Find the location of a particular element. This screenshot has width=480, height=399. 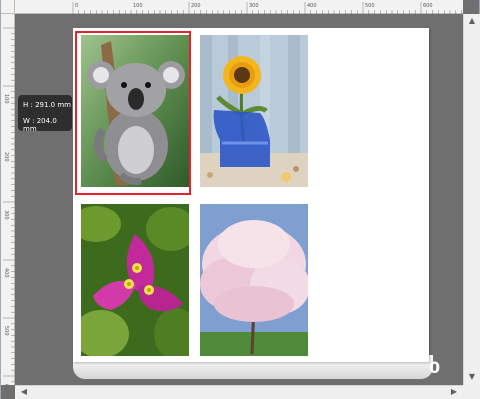

paper-end-mark: 0 is located at coordinates (435, 367).